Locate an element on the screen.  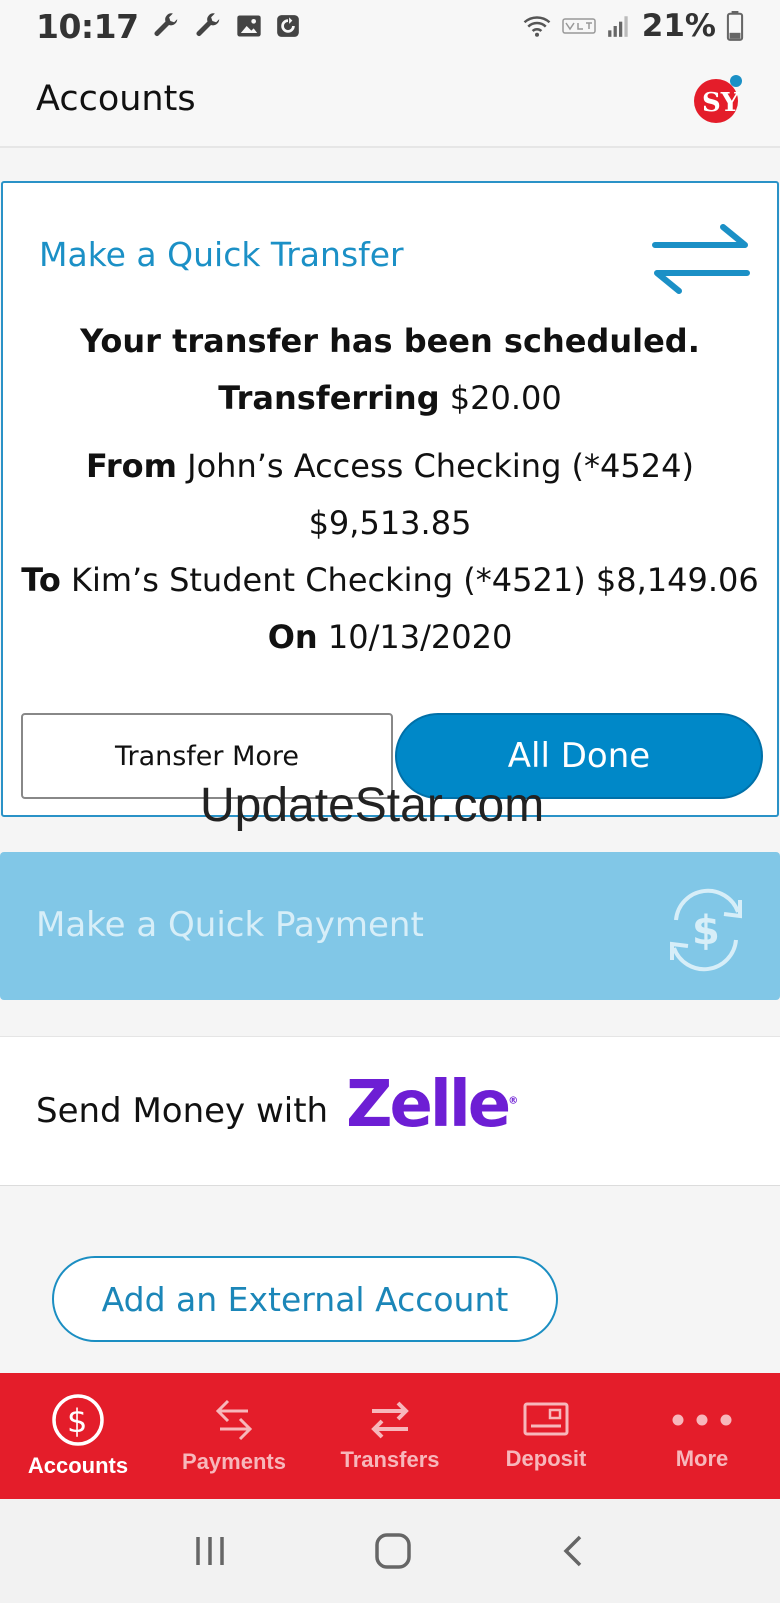
nav-item-accounts: $ Accounts is located at coordinates (78, 1436).